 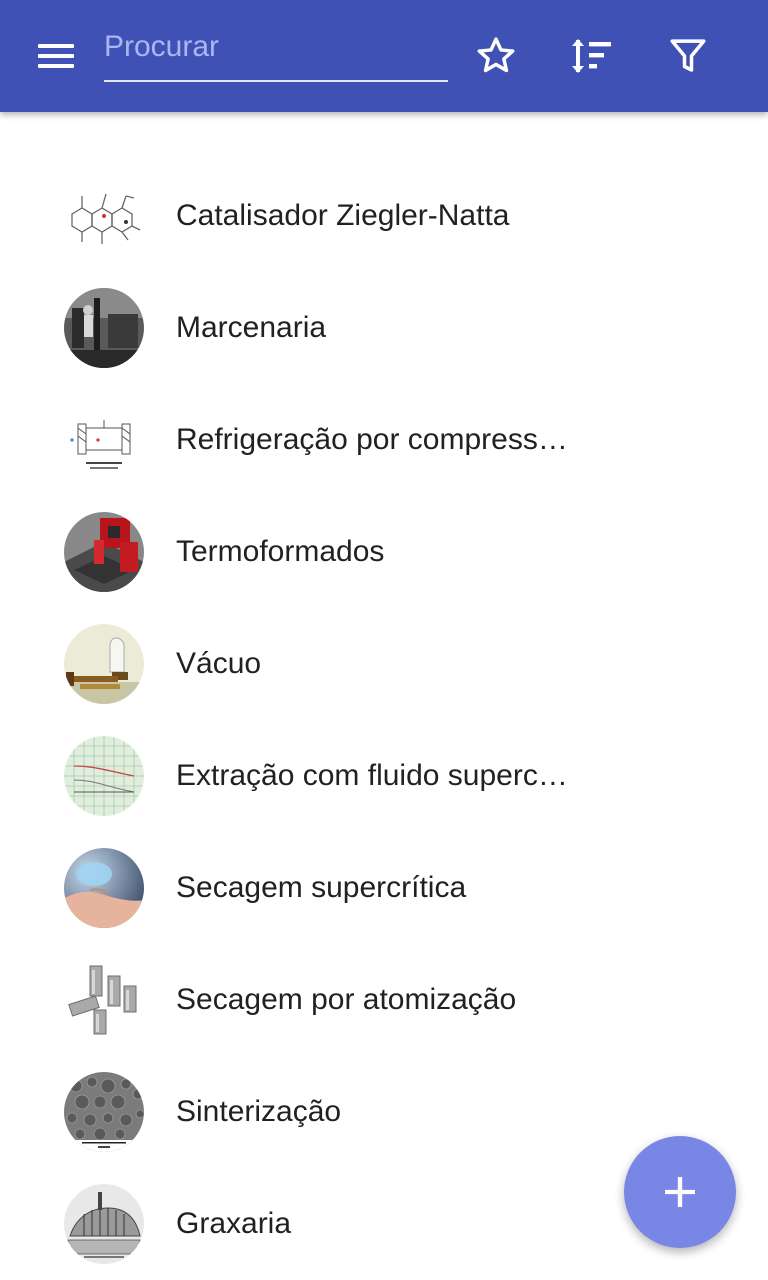 I want to click on list-item: Marcenaria, so click(x=384, y=328).